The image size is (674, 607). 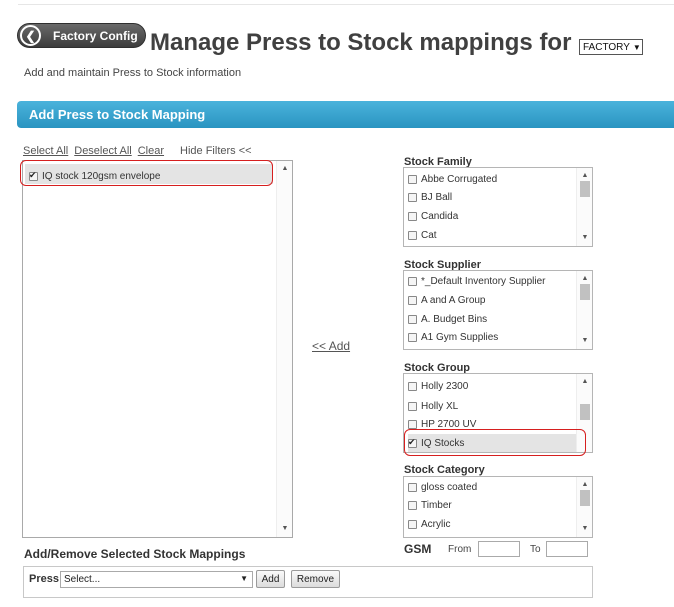 What do you see at coordinates (429, 235) in the screenshot?
I see `option-label: Cat` at bounding box center [429, 235].